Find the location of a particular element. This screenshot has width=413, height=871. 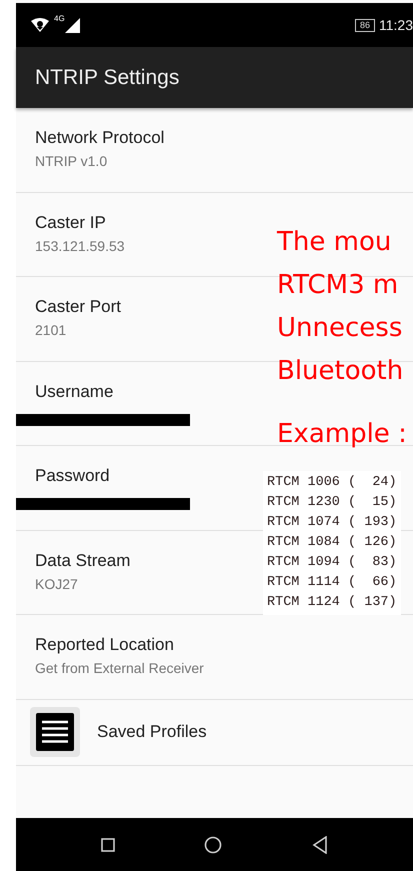

battery-level: 86 is located at coordinates (364, 25).